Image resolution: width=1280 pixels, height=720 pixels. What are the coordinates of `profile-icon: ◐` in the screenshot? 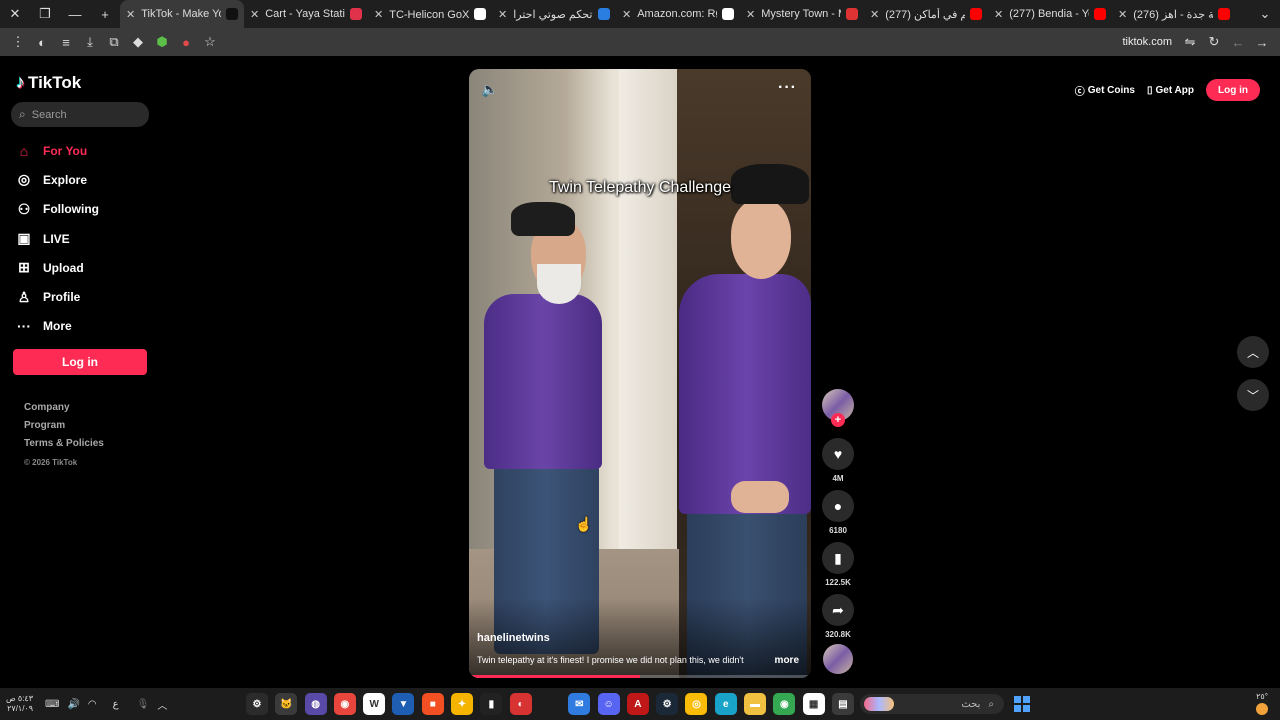 It's located at (42, 42).